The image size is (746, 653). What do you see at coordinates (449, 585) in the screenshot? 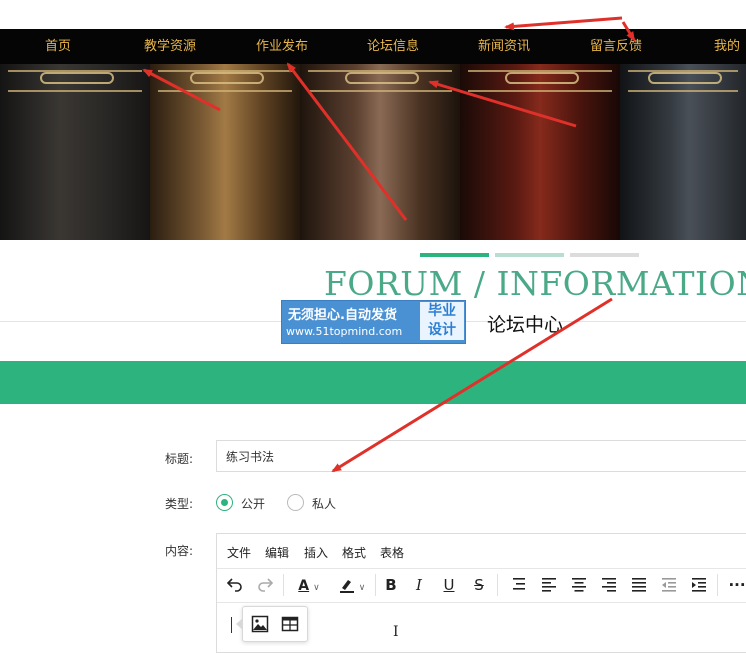
I see `underline-icon: U` at bounding box center [449, 585].